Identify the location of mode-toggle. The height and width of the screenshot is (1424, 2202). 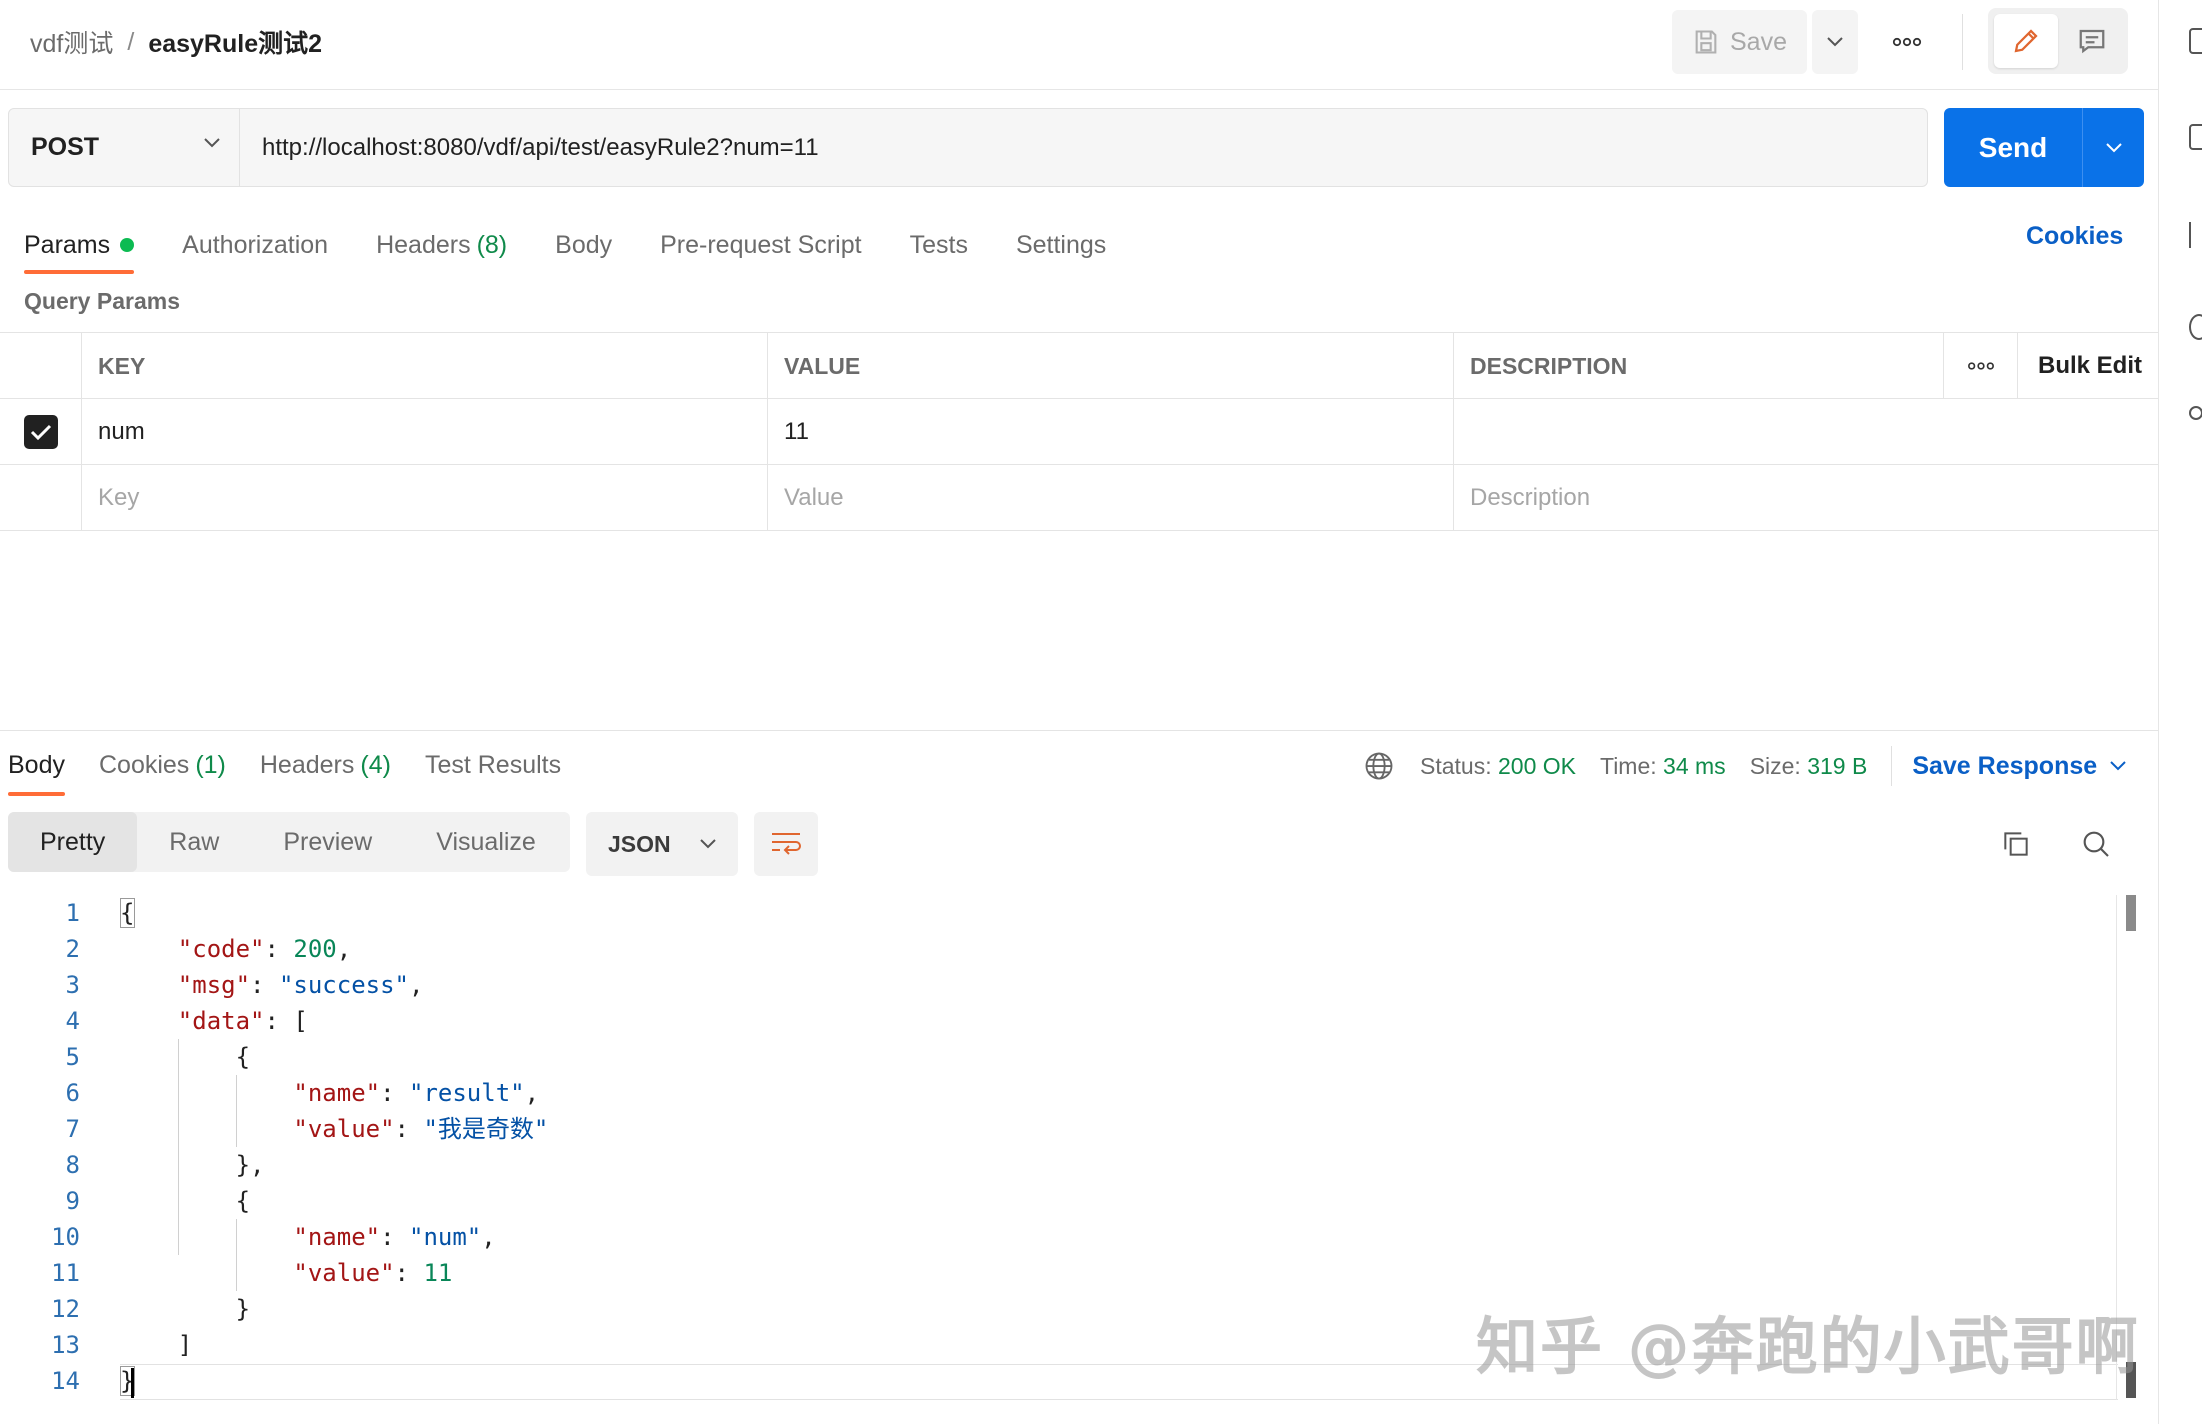
(2058, 41).